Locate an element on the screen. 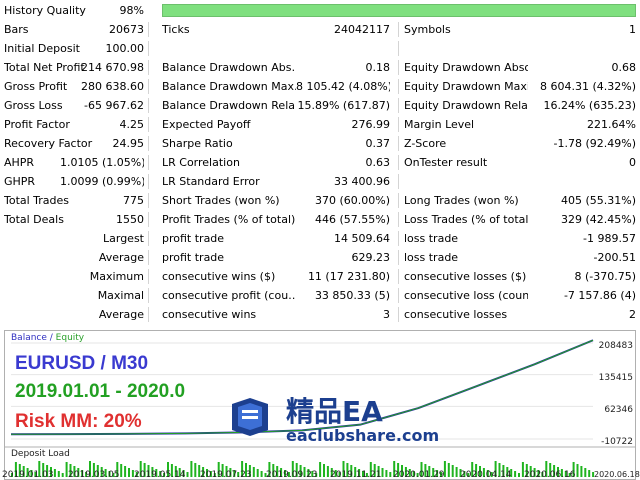 The image size is (640, 480). stats-cell-m: profit trade is located at coordinates (193, 238).